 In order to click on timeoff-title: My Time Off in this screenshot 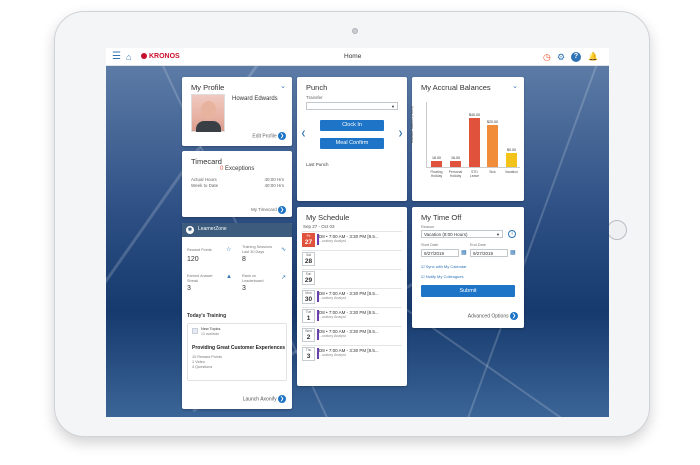, I will do `click(441, 217)`.